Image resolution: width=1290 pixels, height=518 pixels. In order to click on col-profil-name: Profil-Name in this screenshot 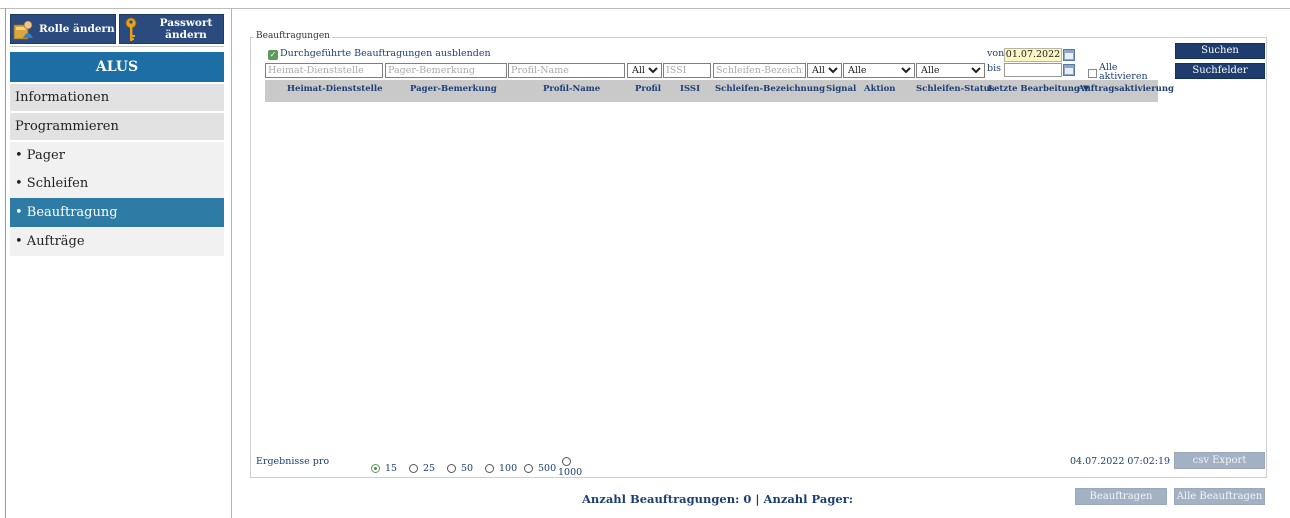, I will do `click(571, 89)`.